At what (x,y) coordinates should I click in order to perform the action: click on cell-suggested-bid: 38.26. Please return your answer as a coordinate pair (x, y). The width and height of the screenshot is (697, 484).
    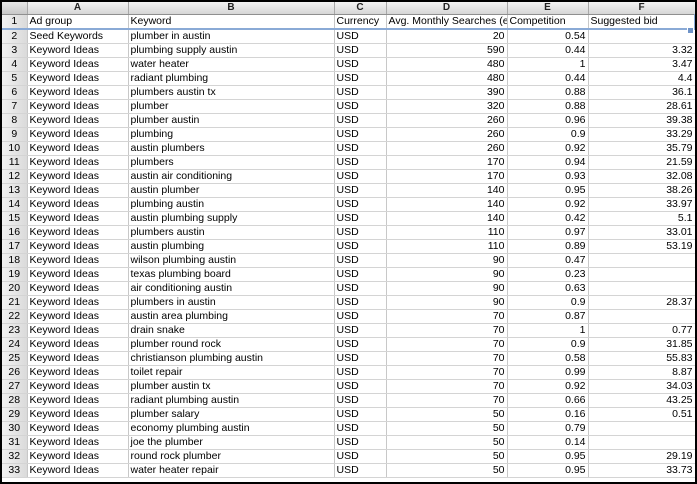
    Looking at the image, I should click on (641, 190).